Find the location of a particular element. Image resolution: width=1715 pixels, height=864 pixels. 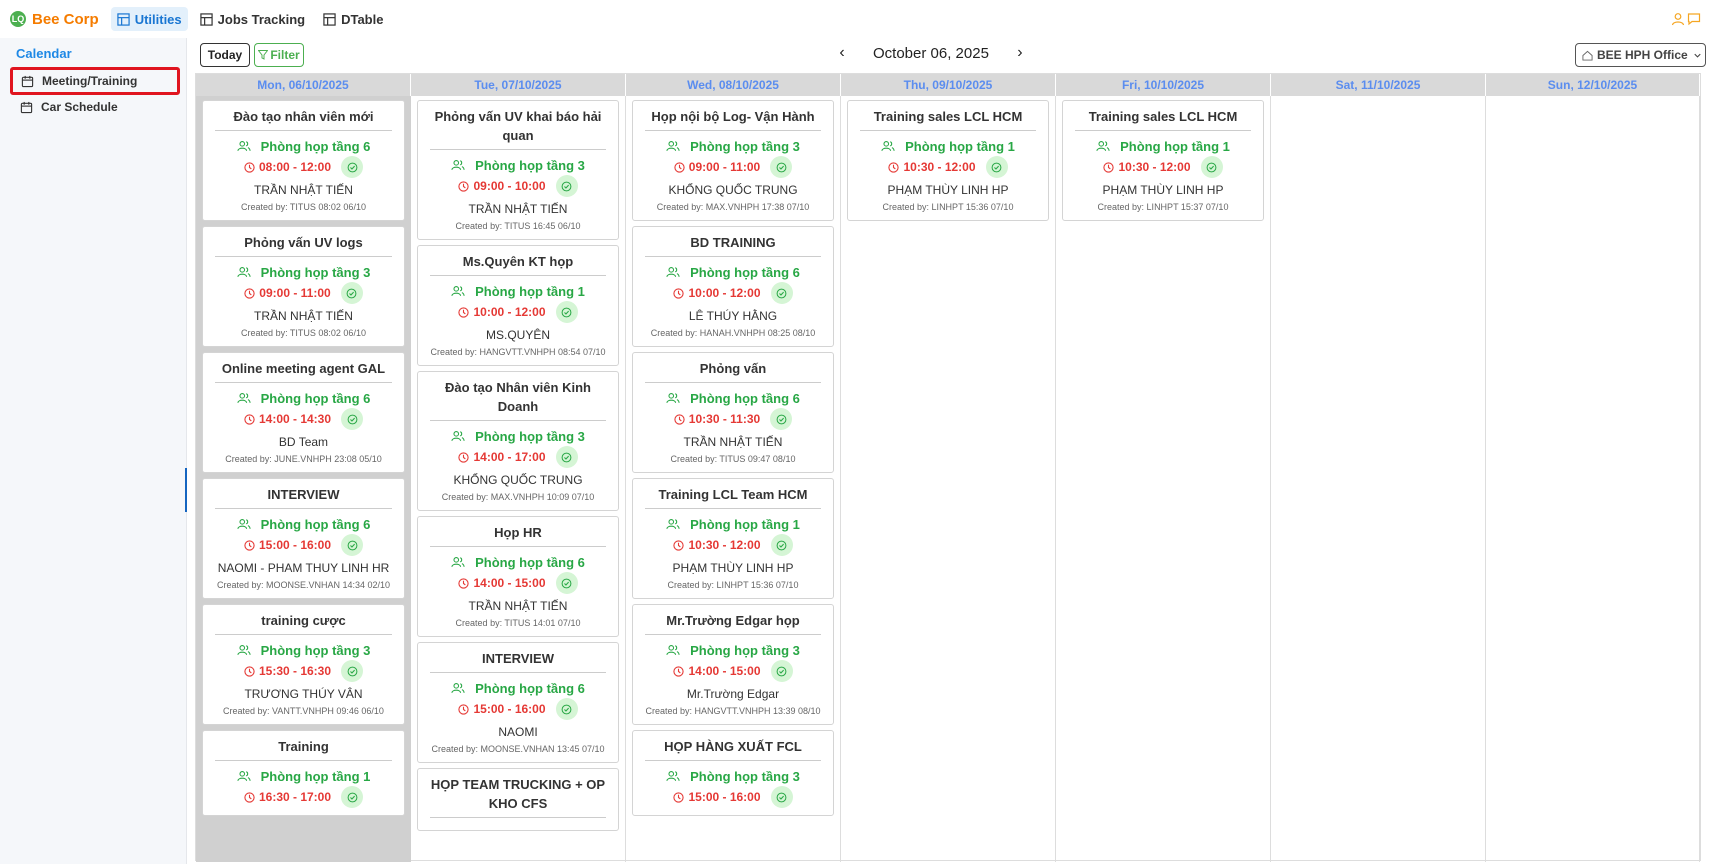

event-card: HỌP TEAM TRUCKING + OP KHO CFS is located at coordinates (518, 799).